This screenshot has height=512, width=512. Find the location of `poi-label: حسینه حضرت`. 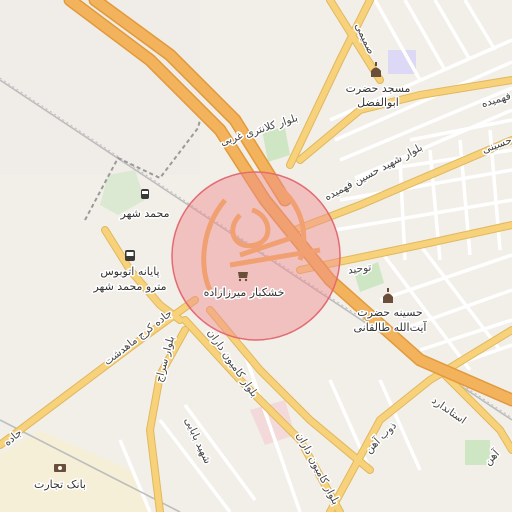

poi-label: حسینه حضرت is located at coordinates (389, 312).